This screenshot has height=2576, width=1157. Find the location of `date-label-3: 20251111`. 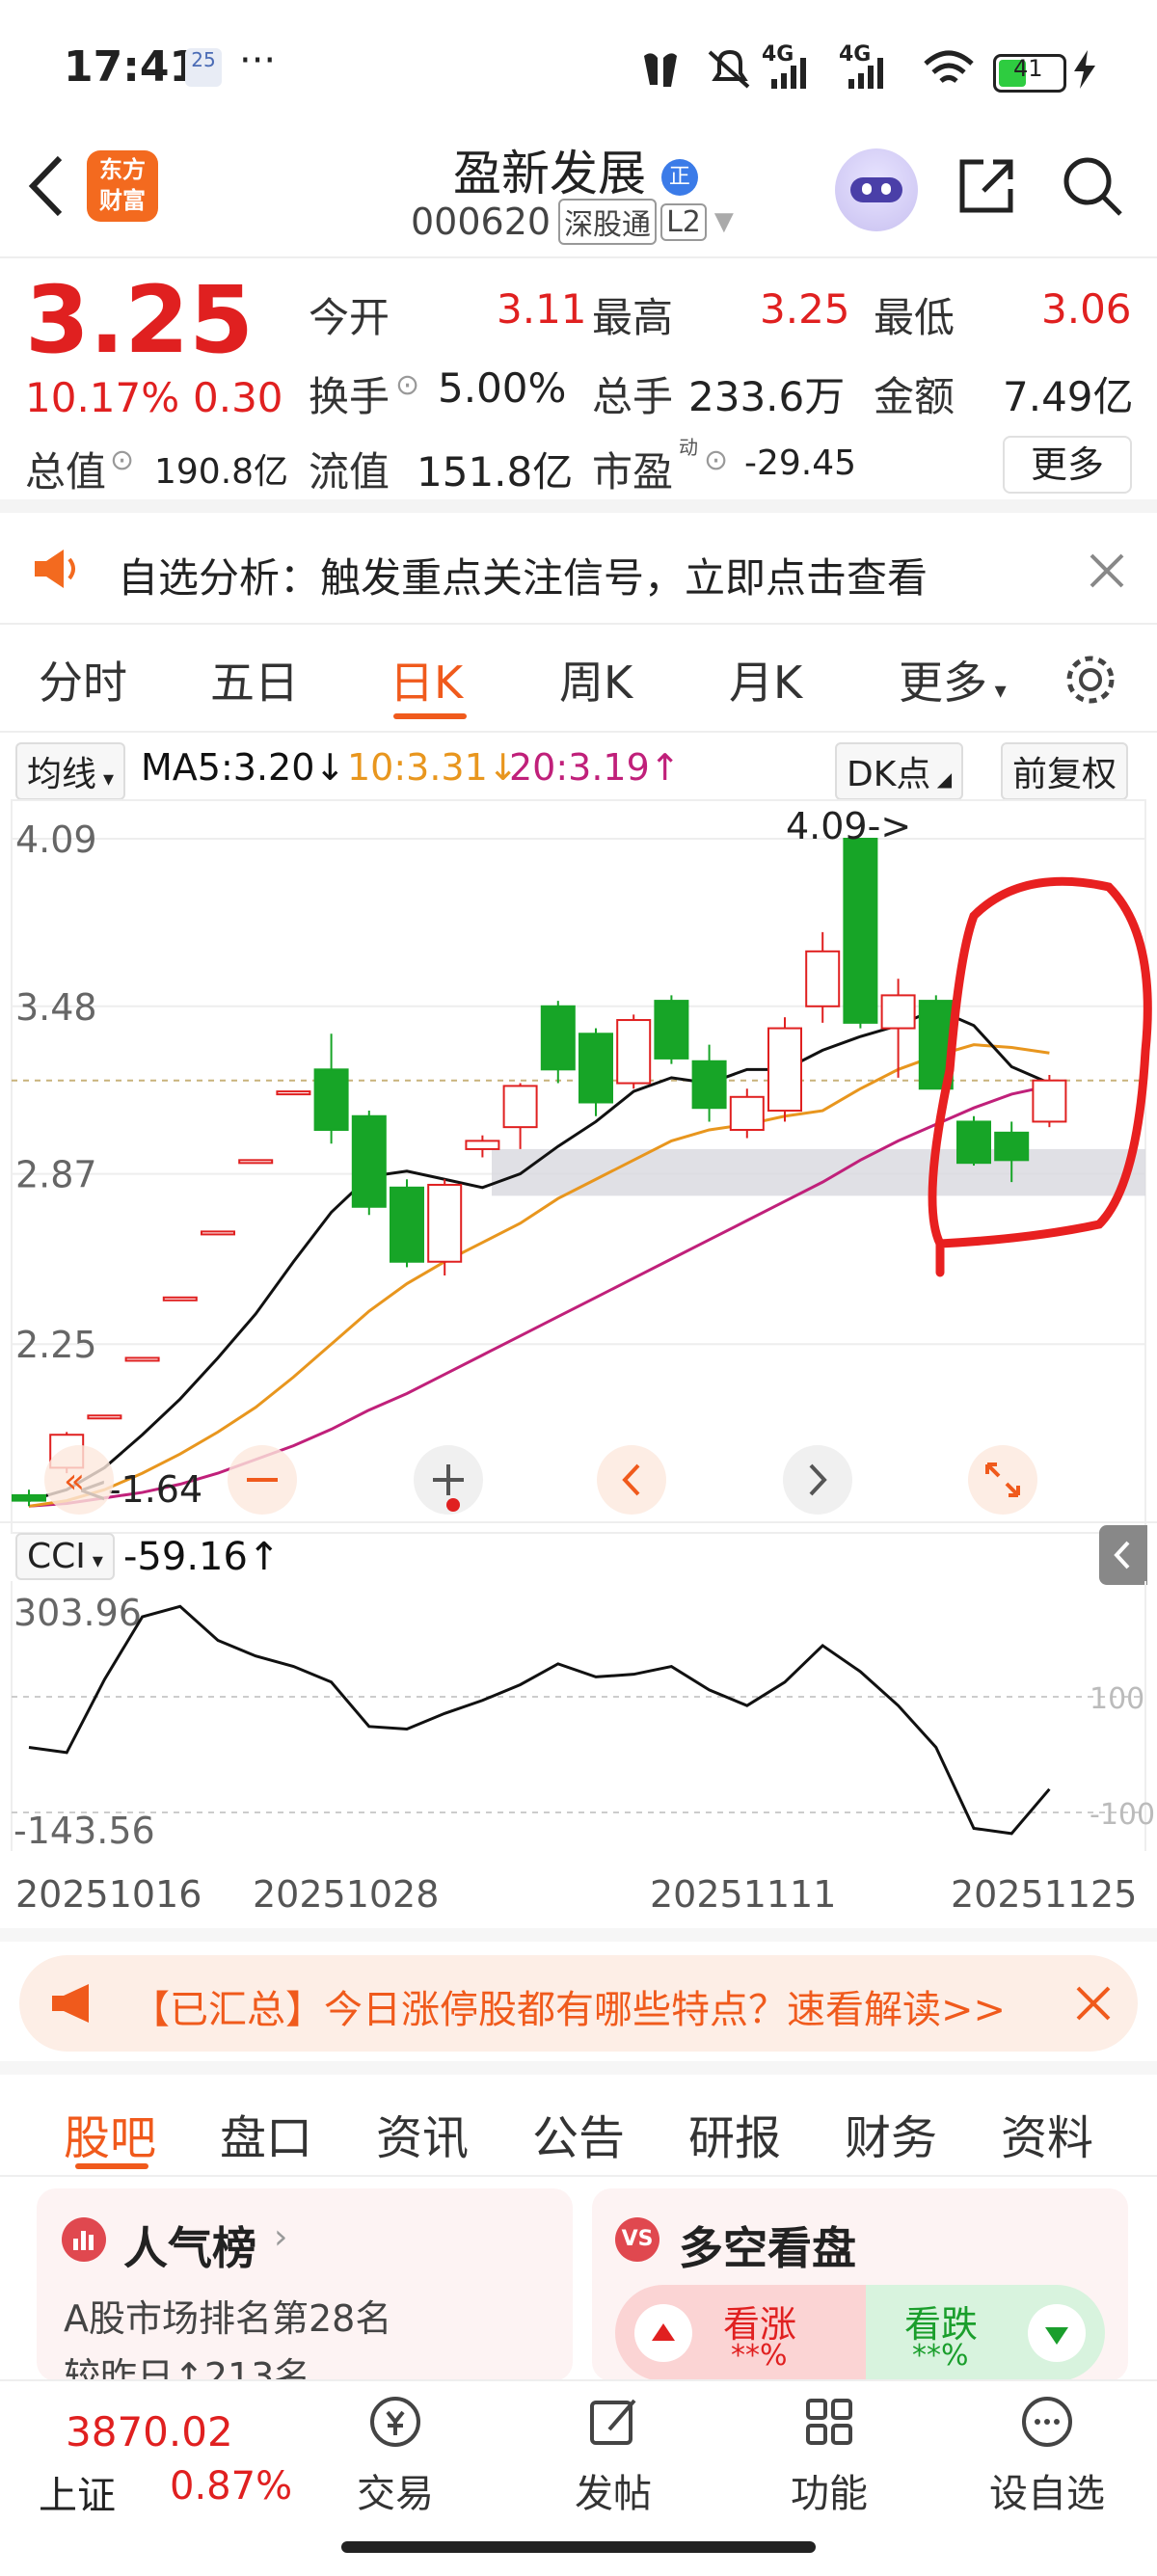

date-label-3: 20251111 is located at coordinates (743, 1895).